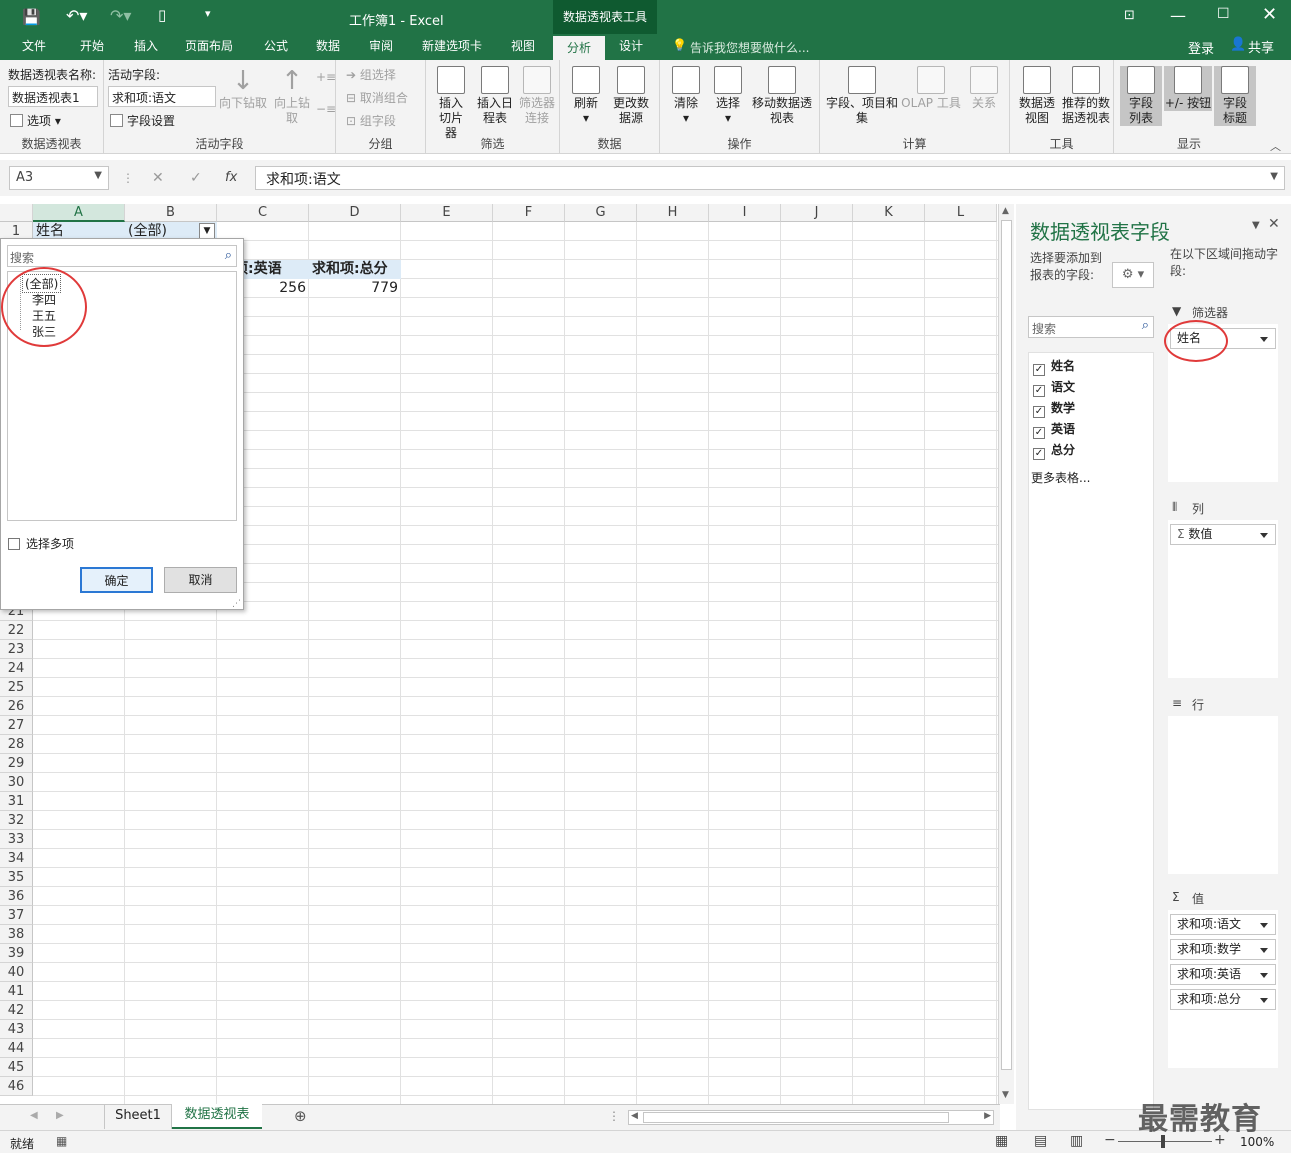  What do you see at coordinates (673, 213) in the screenshot?
I see `column-header-h: H` at bounding box center [673, 213].